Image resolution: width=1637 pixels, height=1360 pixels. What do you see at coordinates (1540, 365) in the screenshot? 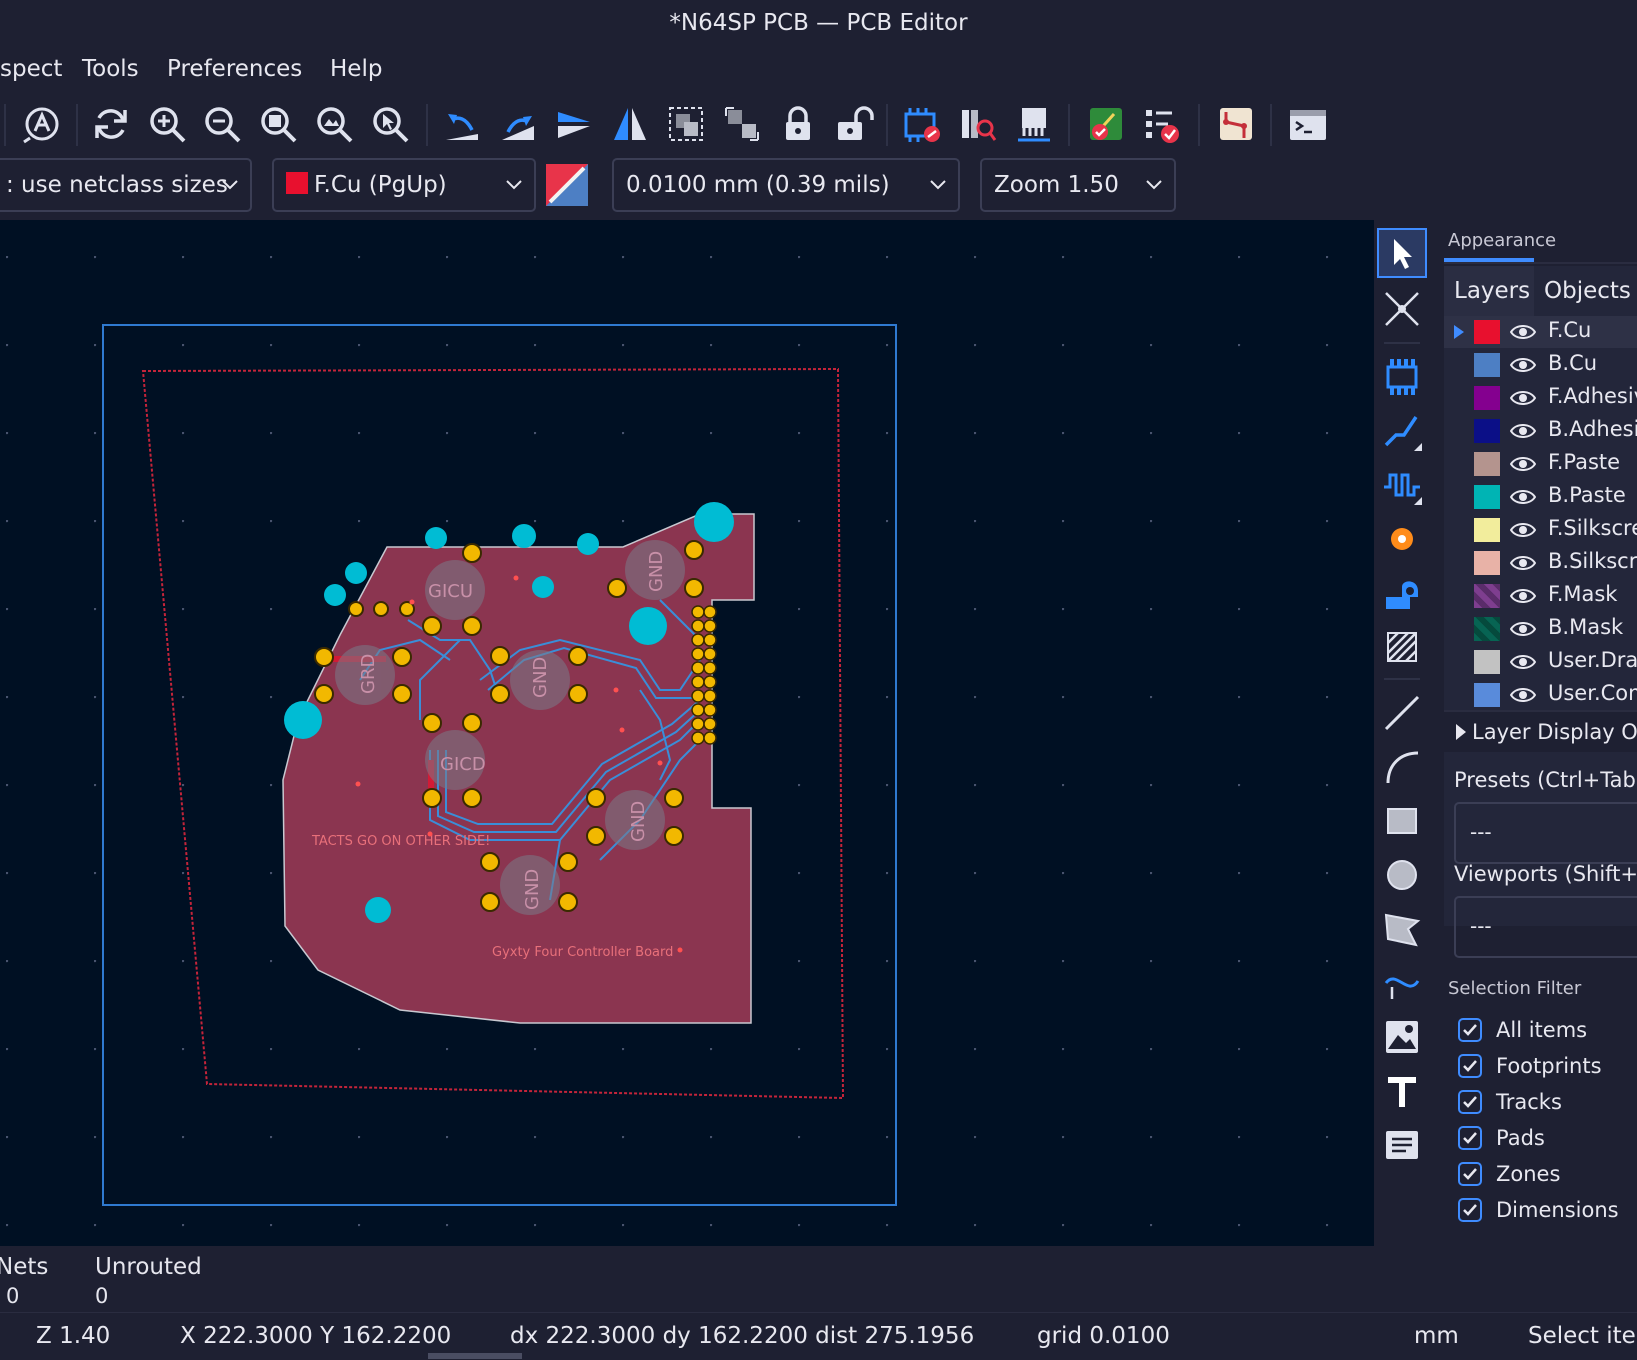
I see `layer-row-bcu: B.Cu` at bounding box center [1540, 365].